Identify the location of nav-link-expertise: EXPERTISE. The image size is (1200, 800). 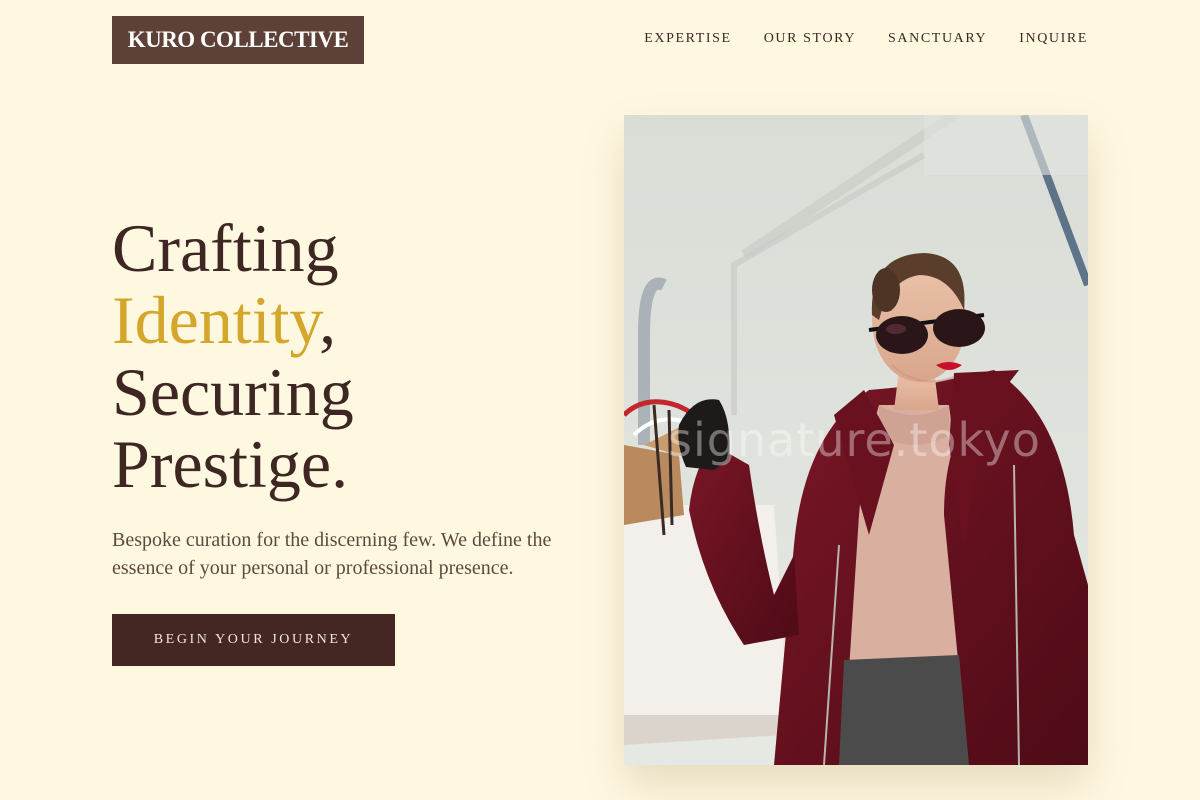
(687, 39).